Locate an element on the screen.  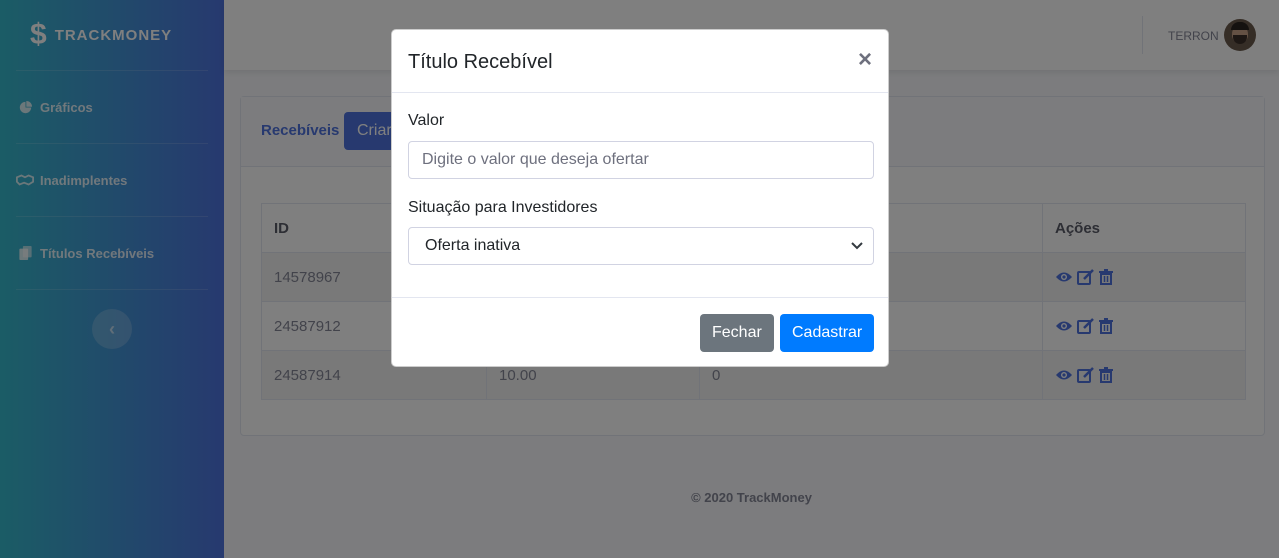
close-icon: × is located at coordinates (865, 60).